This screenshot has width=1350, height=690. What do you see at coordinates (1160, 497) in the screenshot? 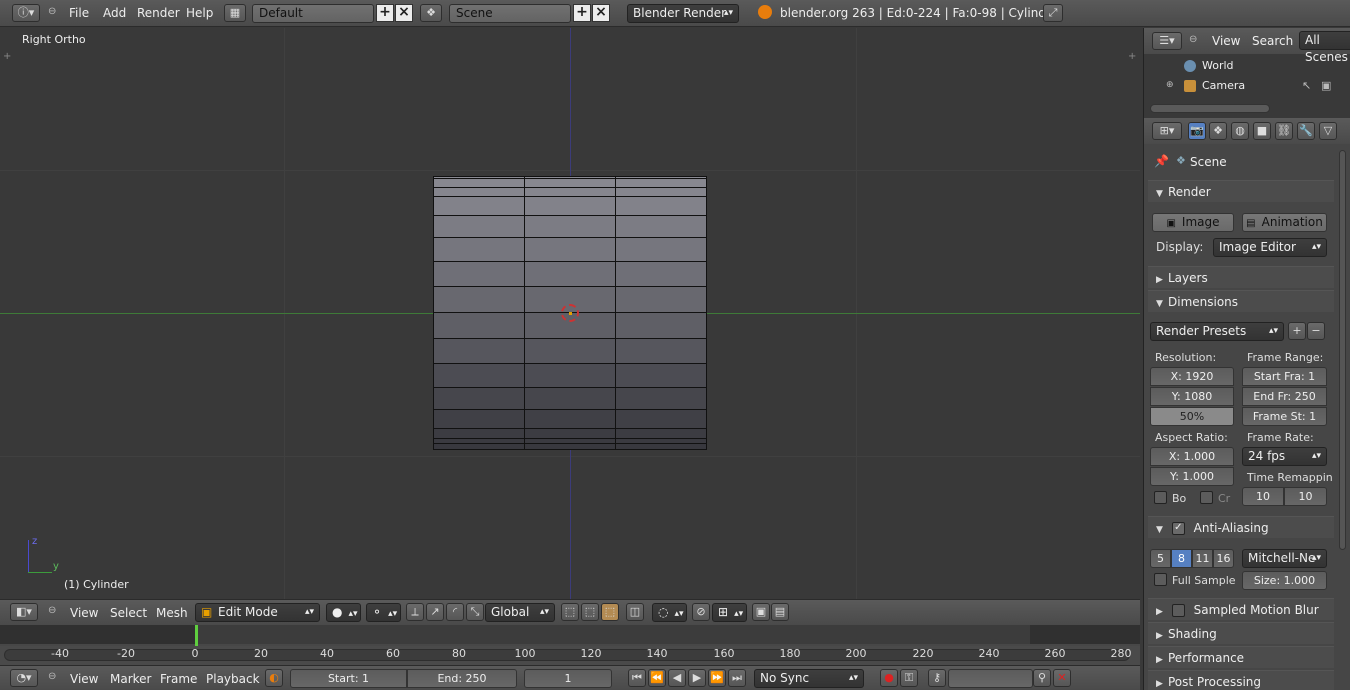
I see `border-checkbox` at bounding box center [1160, 497].